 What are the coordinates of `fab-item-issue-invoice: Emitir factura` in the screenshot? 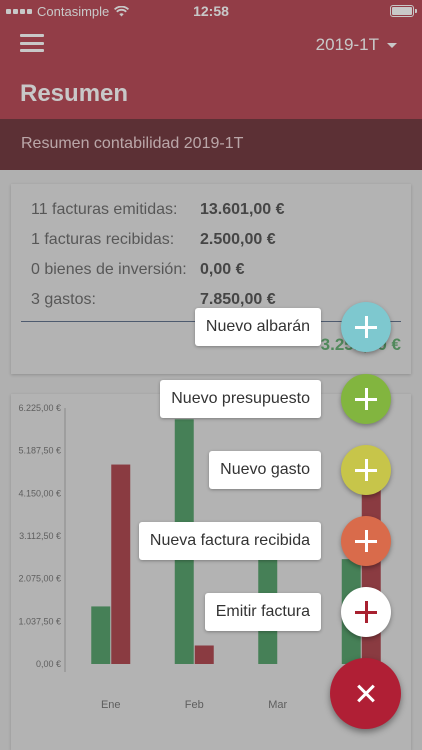 It's located at (297, 612).